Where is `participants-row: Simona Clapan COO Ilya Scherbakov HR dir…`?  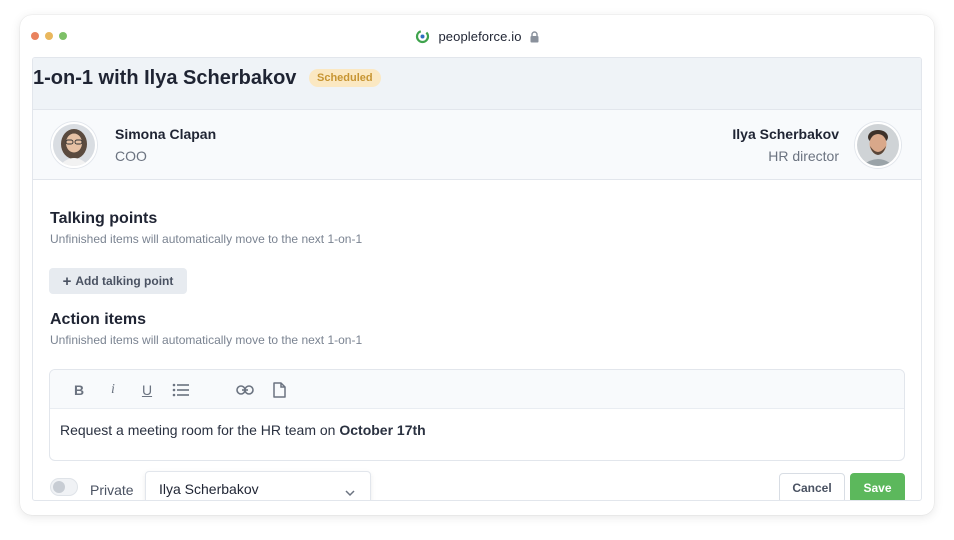 participants-row: Simona Clapan COO Ilya Scherbakov HR dir… is located at coordinates (477, 145).